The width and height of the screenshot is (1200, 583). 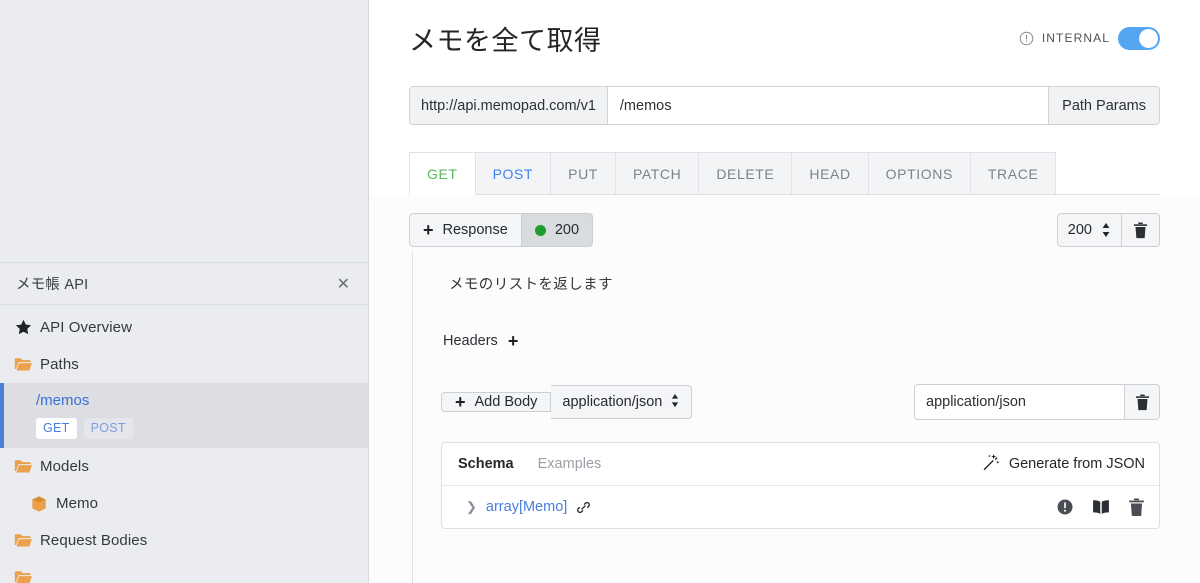 I want to click on sidebar-path-label: /memos, so click(x=186, y=401).